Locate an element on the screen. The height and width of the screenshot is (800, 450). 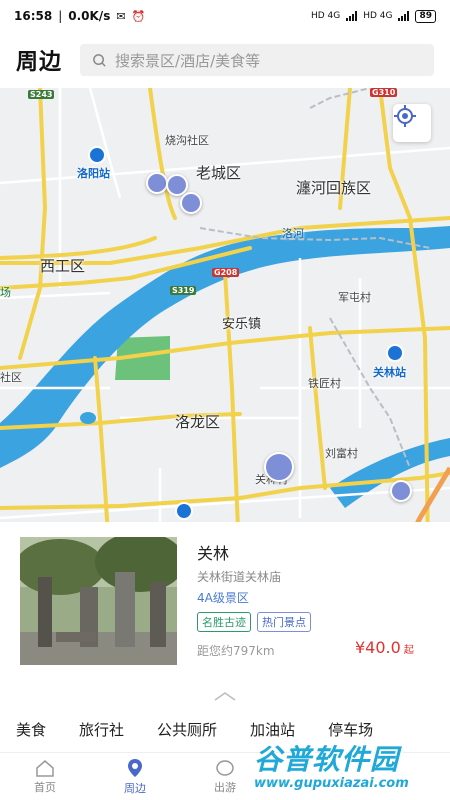
tag-historic: 名胜古迹 is located at coordinates (224, 622).